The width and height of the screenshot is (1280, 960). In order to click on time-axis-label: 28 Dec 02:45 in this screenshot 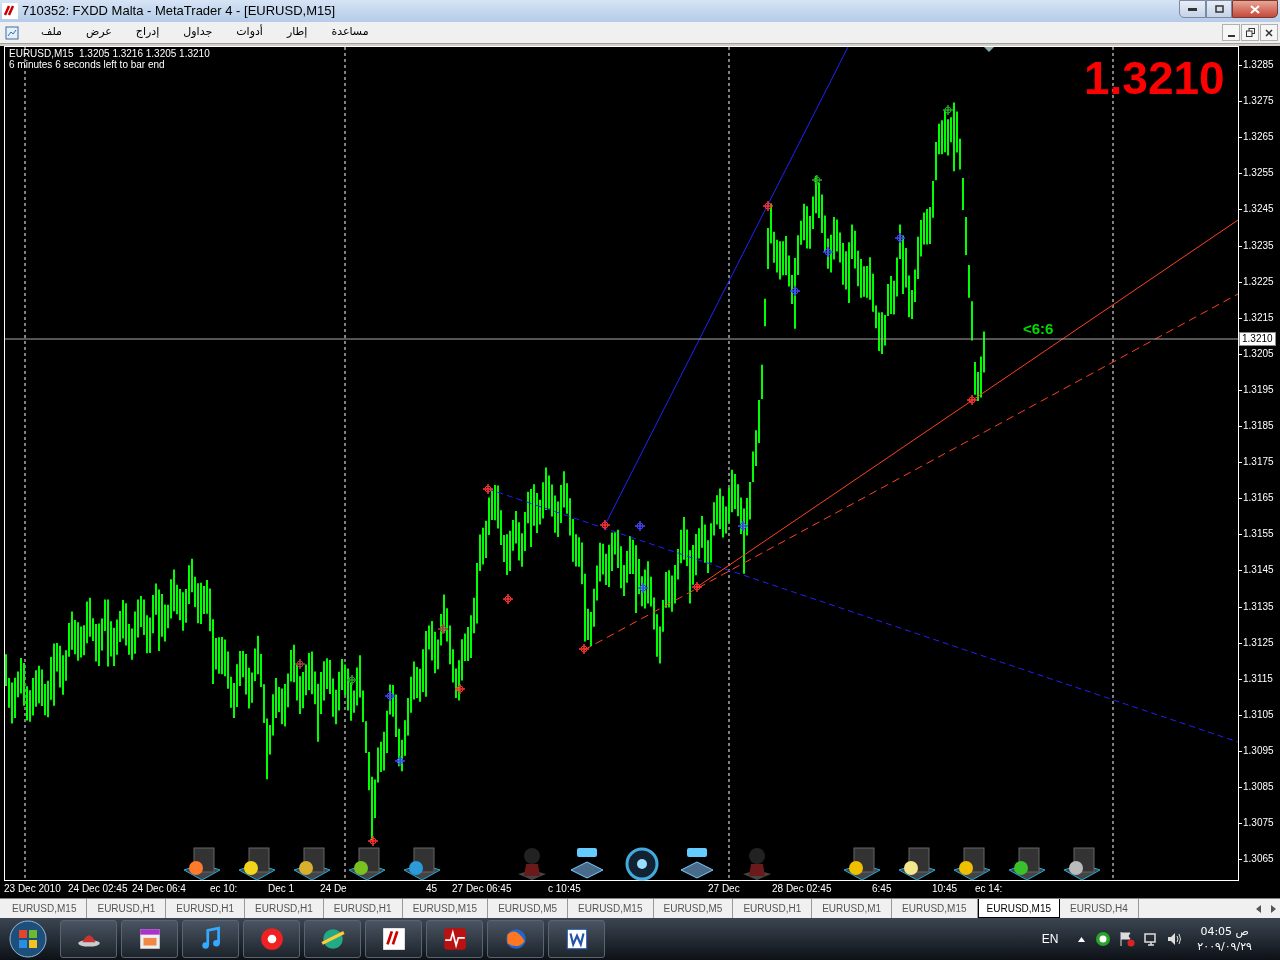, I will do `click(802, 889)`.